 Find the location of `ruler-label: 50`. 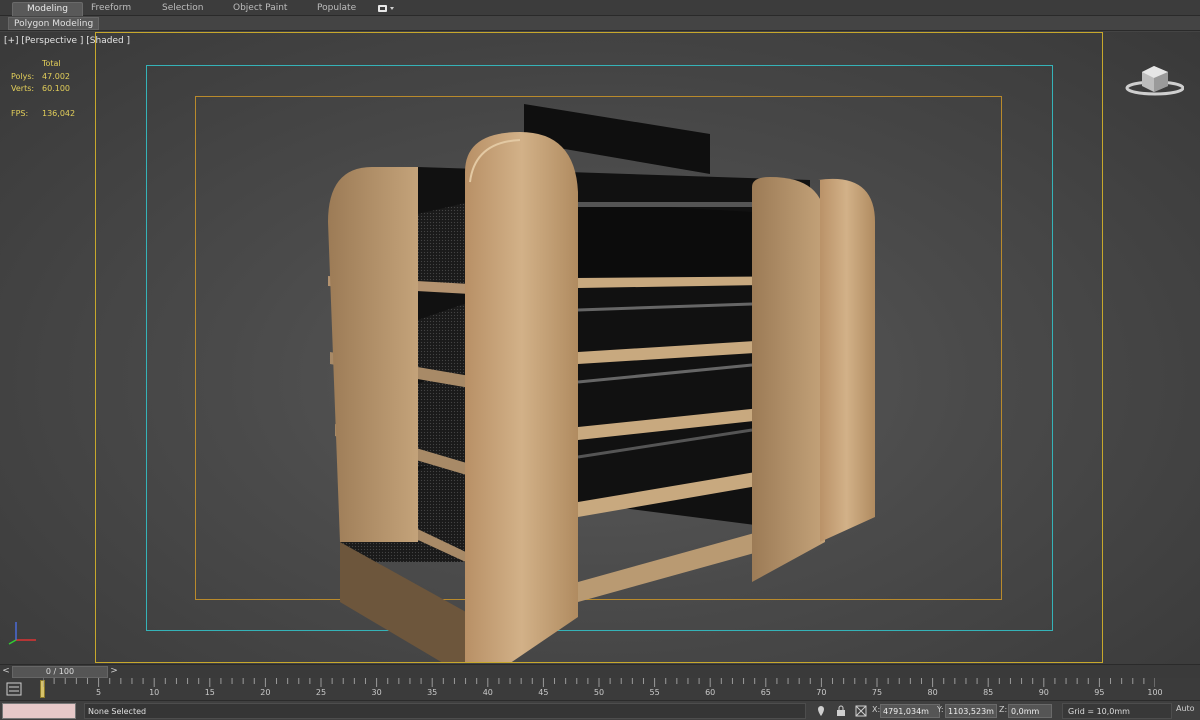

ruler-label: 50 is located at coordinates (599, 692).